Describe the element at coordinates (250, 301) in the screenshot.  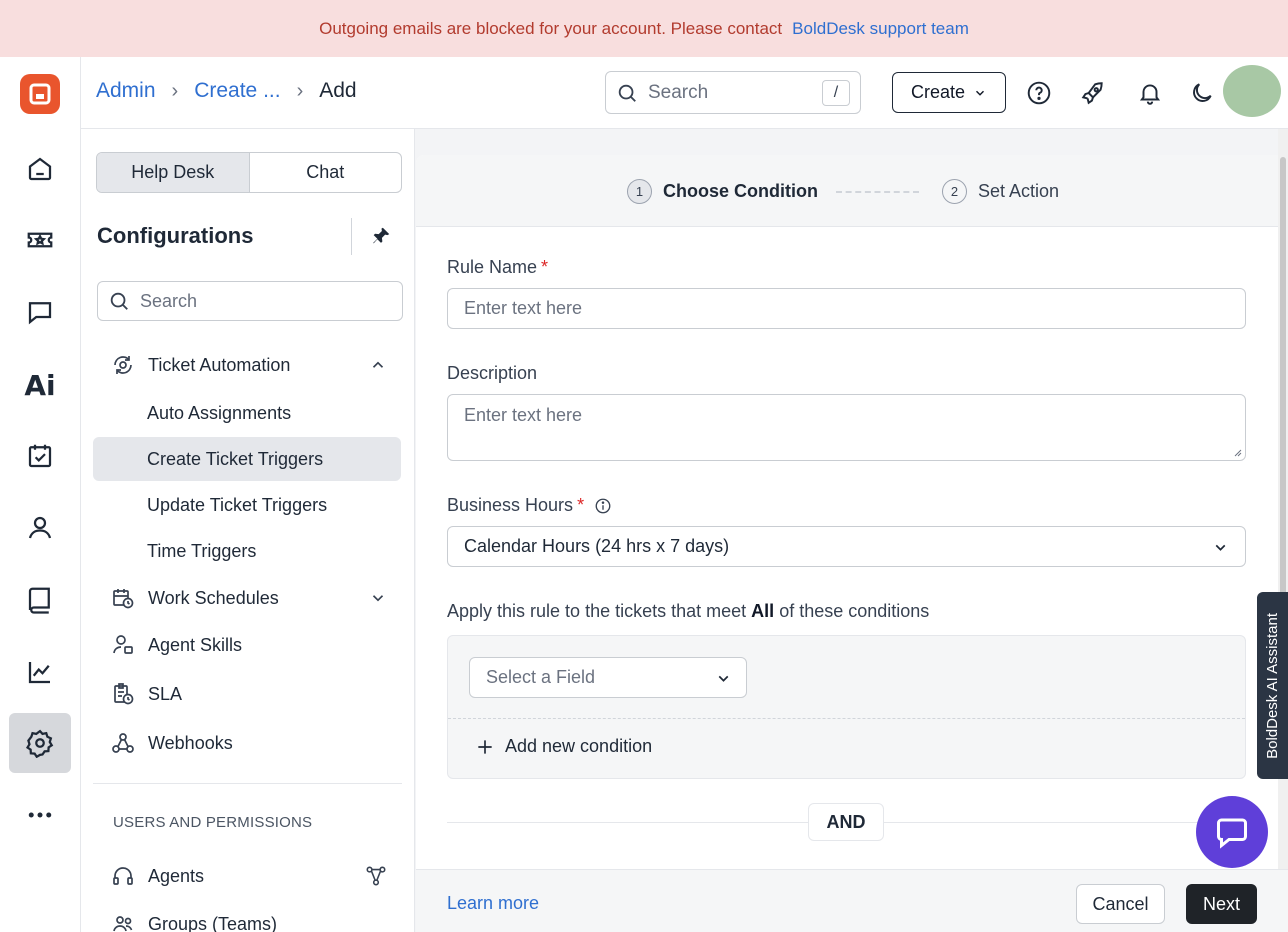
I see `sidebar-search-input: Search` at that location.